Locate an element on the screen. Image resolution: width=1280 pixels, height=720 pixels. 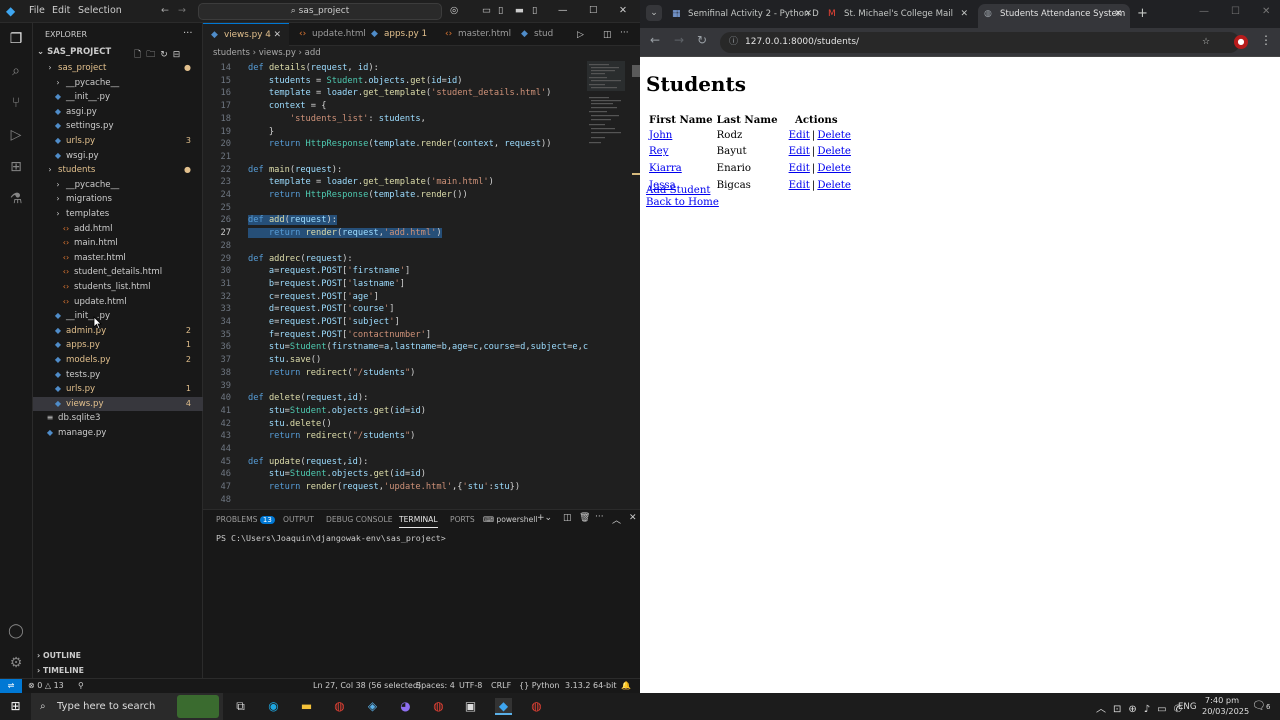
testing-icon: ⚗ is located at coordinates (16, 199).